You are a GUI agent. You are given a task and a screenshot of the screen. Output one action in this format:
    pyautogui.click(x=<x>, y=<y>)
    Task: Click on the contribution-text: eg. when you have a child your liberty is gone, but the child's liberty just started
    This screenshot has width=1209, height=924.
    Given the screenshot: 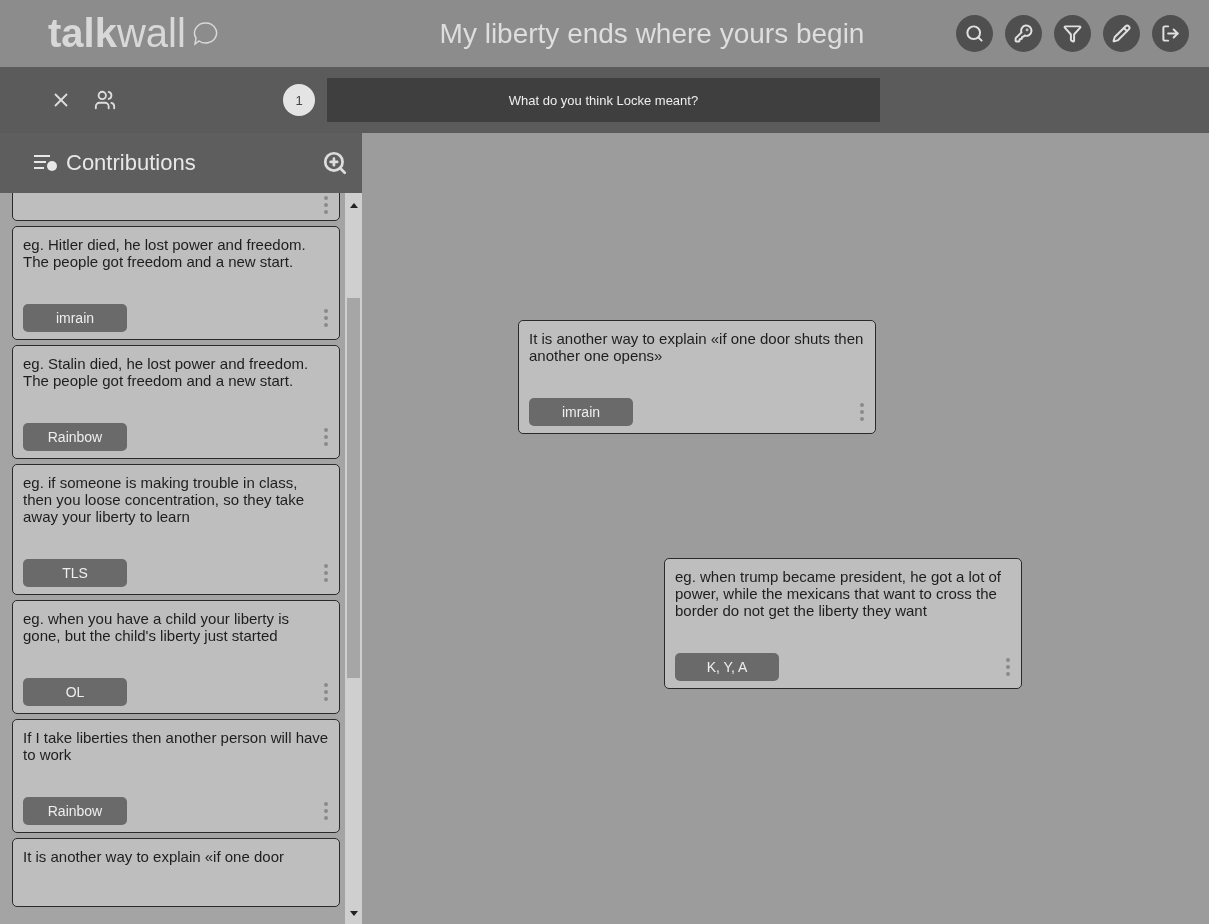 What is the action you would take?
    pyautogui.click(x=156, y=627)
    